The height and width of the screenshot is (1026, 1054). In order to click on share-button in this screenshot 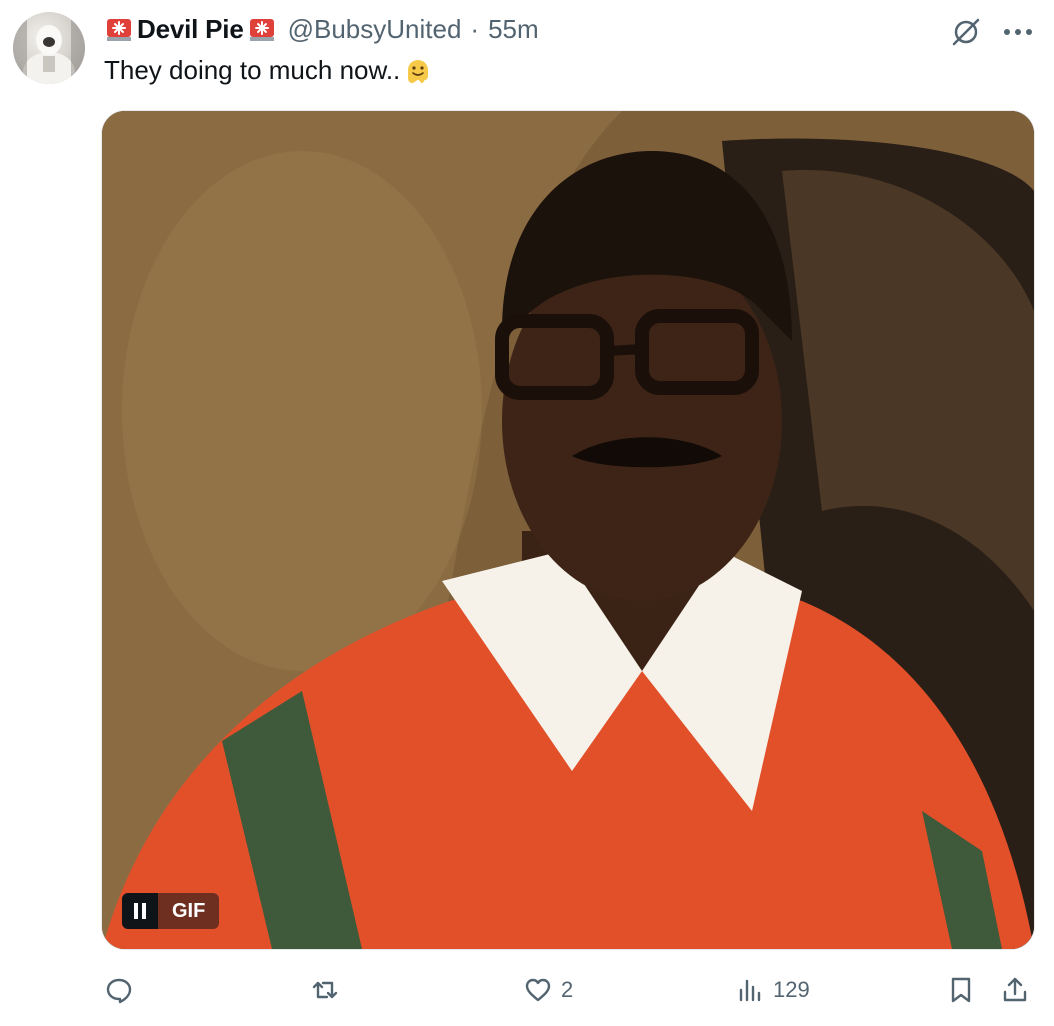, I will do `click(1015, 990)`.